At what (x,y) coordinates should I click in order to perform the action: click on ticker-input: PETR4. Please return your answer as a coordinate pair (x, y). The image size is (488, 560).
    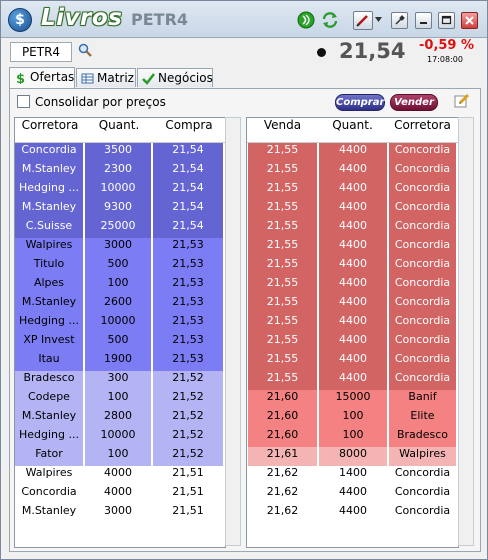
    Looking at the image, I should click on (41, 52).